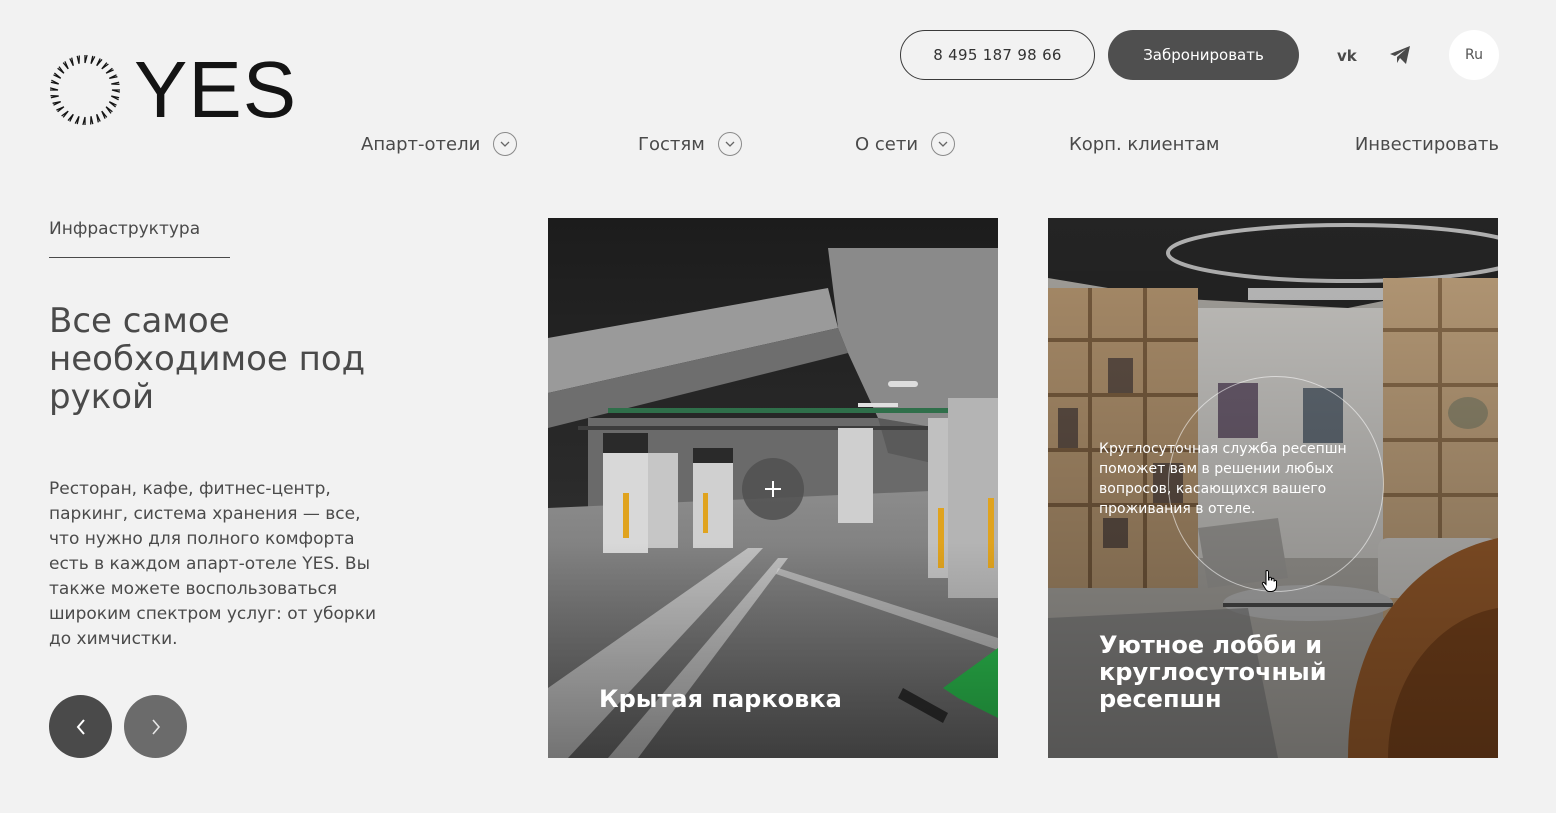  Describe the element at coordinates (887, 144) in the screenshot. I see `nav-item-label: О сети` at that location.